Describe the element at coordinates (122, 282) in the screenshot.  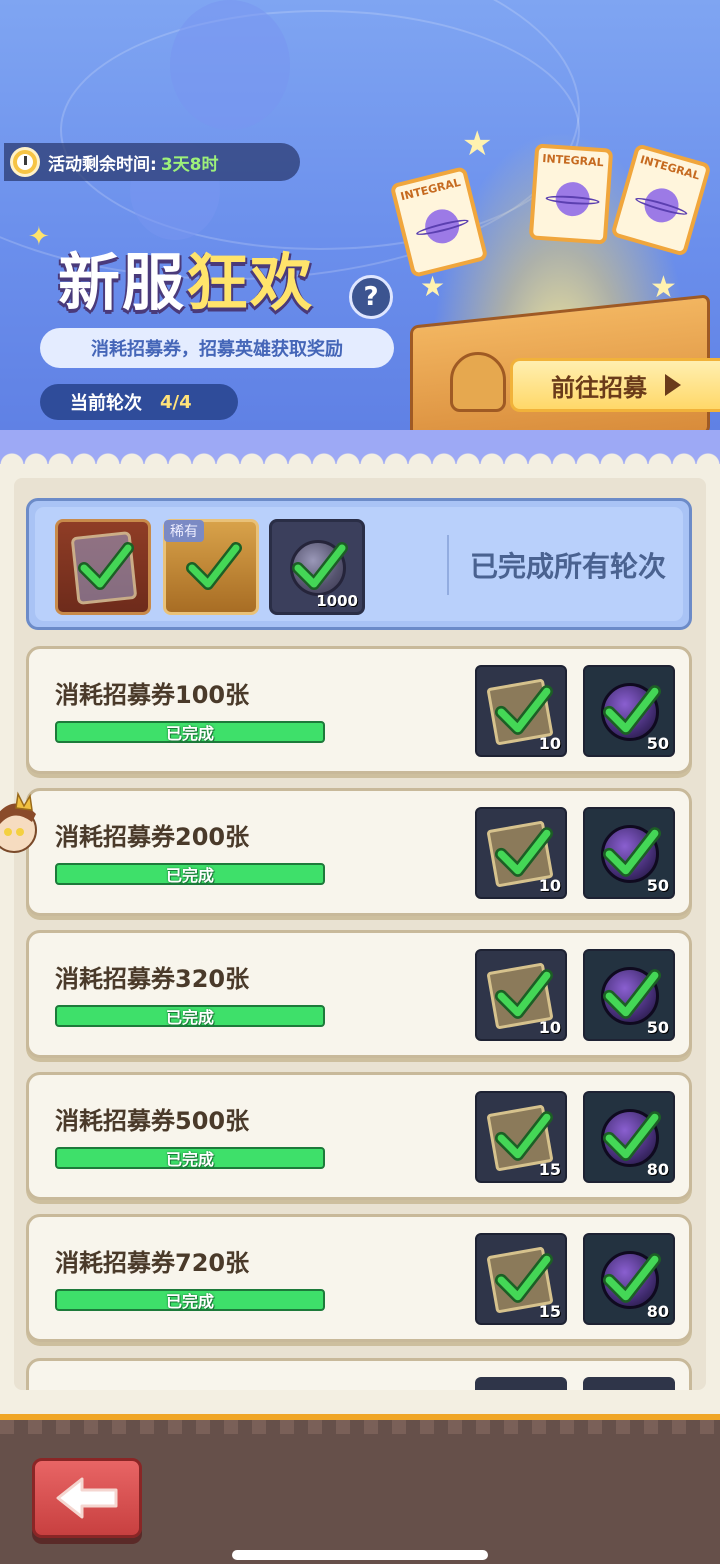
I see `event-title-part1: 新服` at that location.